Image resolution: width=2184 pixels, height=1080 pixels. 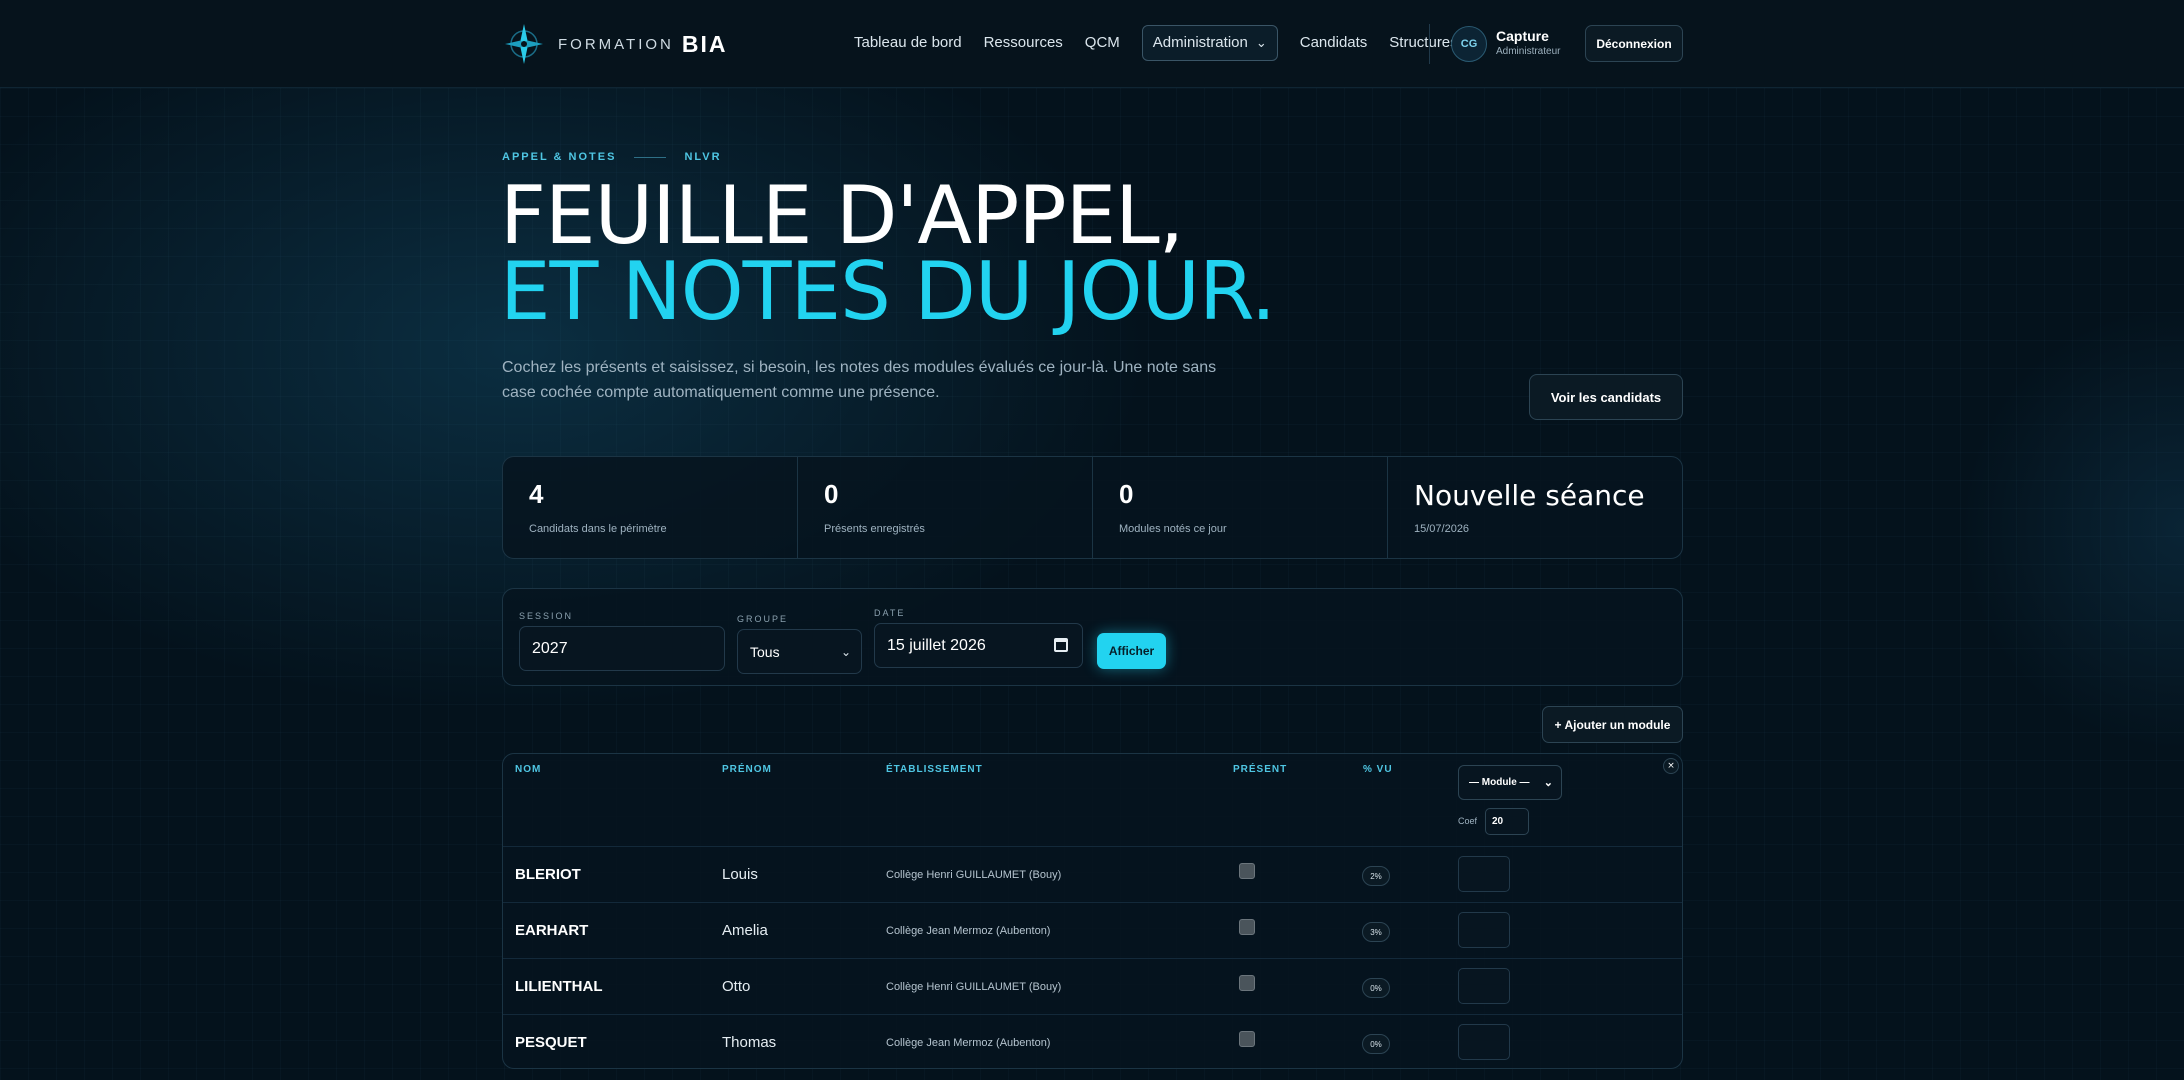 What do you see at coordinates (1522, 36) in the screenshot?
I see `user-name: Capture` at bounding box center [1522, 36].